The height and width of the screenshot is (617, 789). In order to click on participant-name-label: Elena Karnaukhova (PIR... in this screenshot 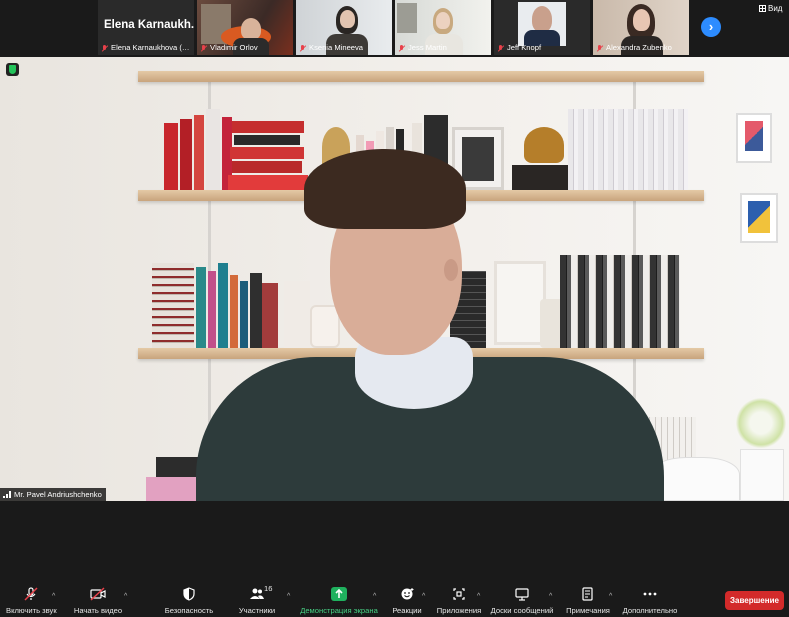, I will do `click(146, 47)`.